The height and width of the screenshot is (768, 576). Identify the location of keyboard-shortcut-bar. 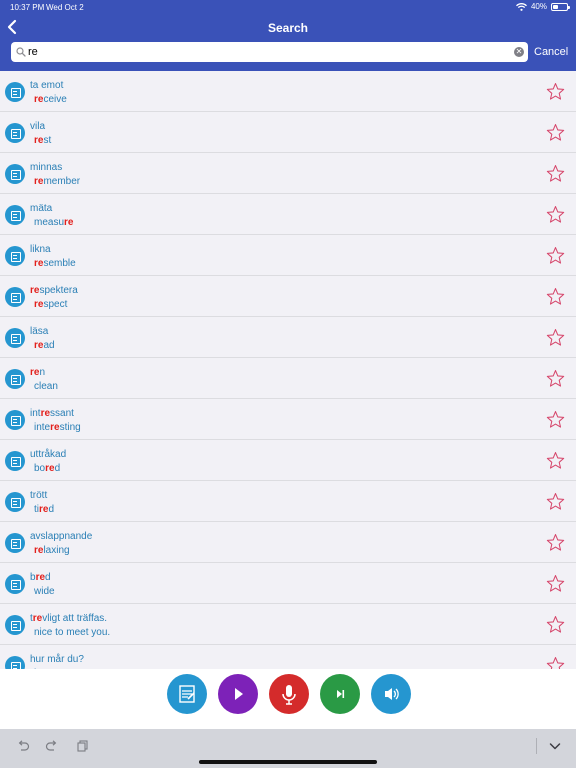
(288, 748).